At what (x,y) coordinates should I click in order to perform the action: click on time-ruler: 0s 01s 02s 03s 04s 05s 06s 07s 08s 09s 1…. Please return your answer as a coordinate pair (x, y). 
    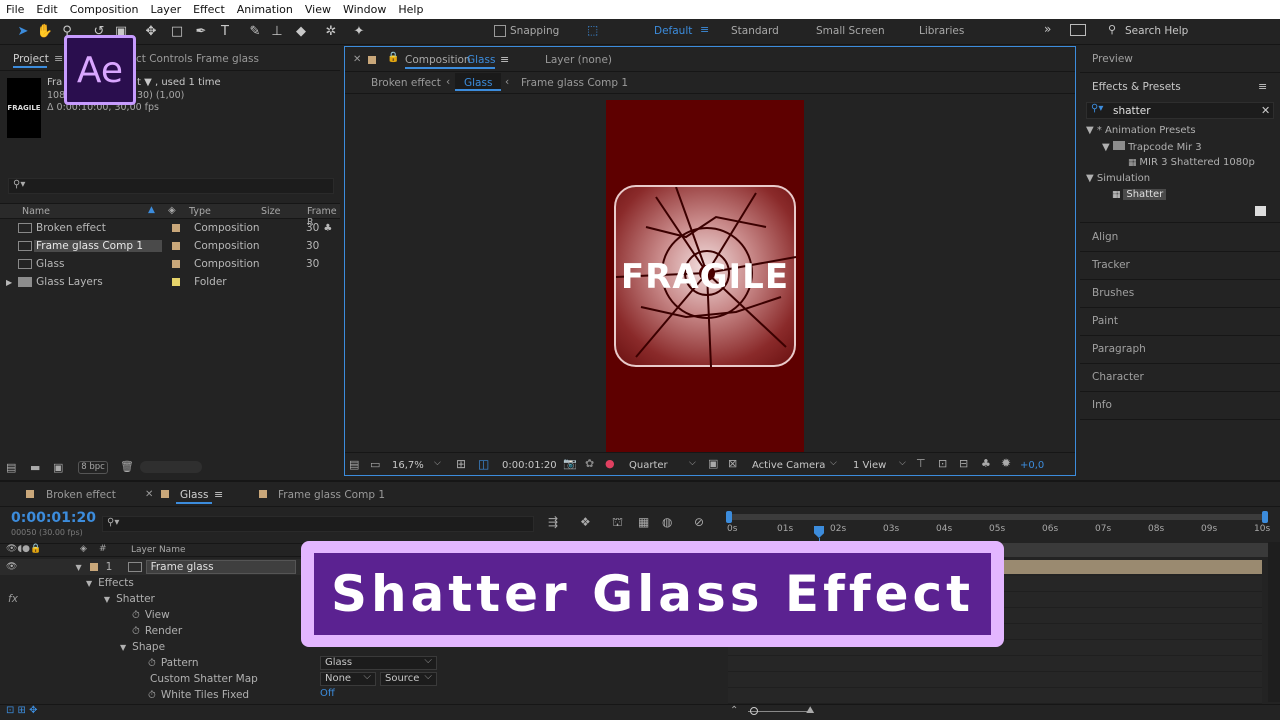
    Looking at the image, I should click on (998, 531).